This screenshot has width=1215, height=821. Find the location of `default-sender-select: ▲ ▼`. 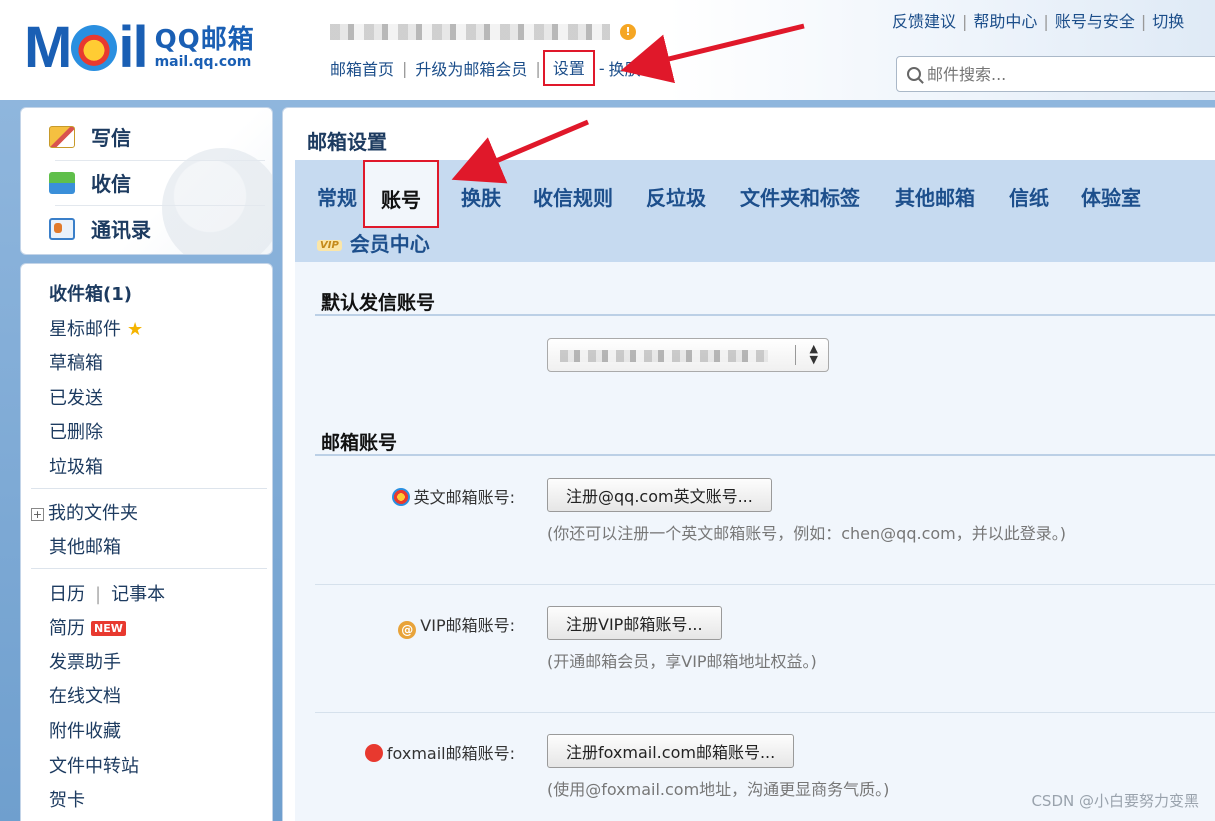

default-sender-select: ▲ ▼ is located at coordinates (688, 355).